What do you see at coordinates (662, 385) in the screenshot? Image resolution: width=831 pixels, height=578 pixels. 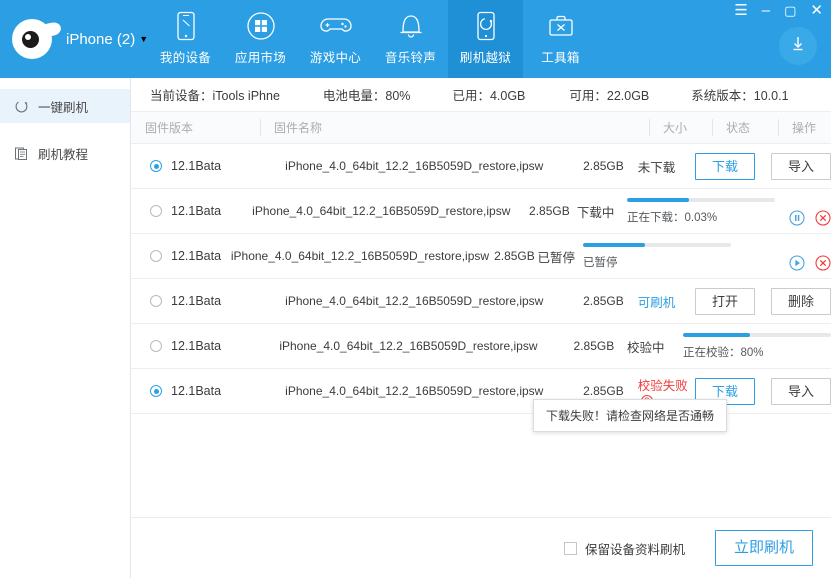 I see `row-status-label: 校验失败` at bounding box center [662, 385].